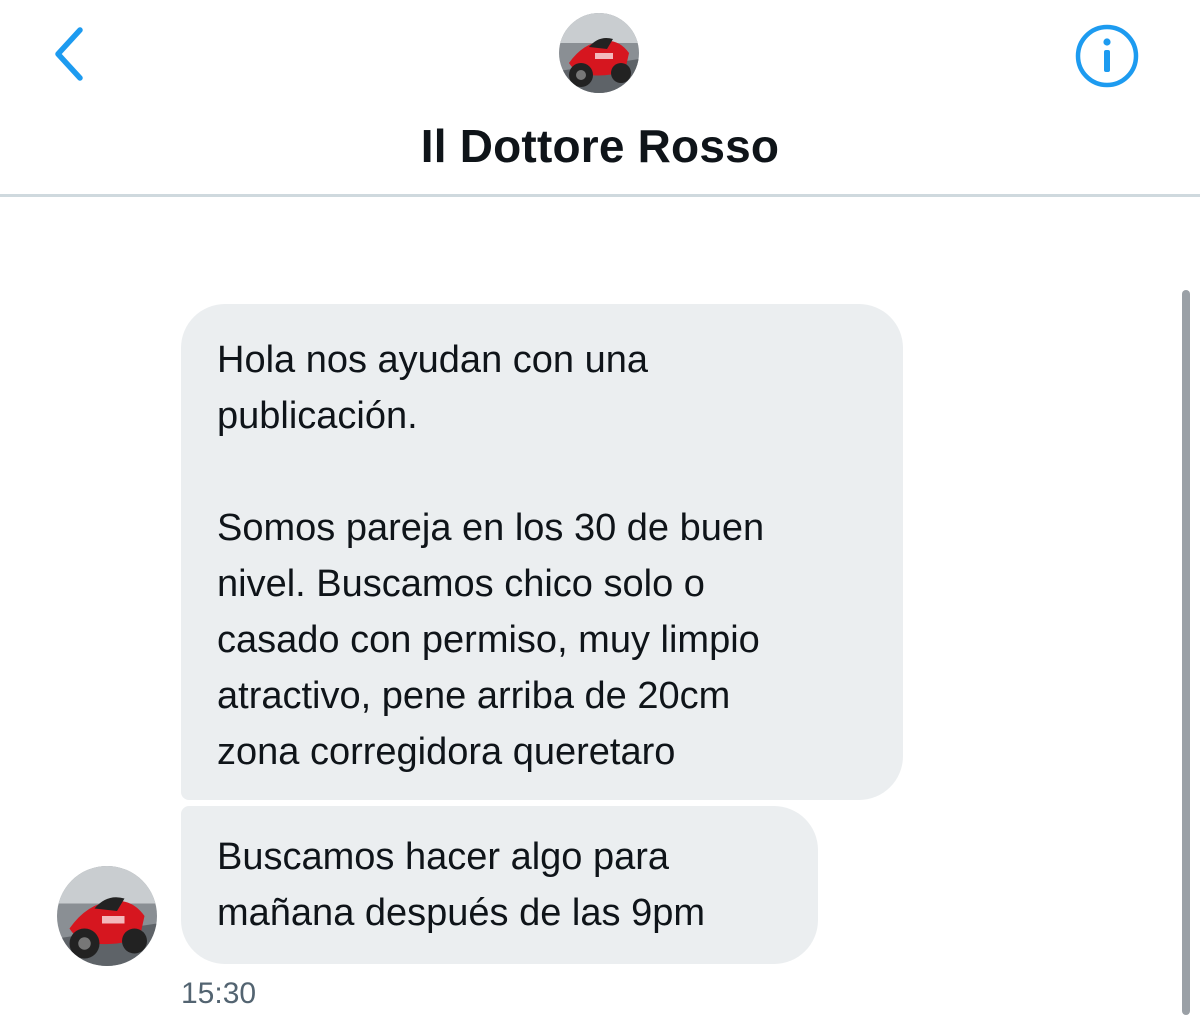  I want to click on sender-avatar, so click(107, 916).